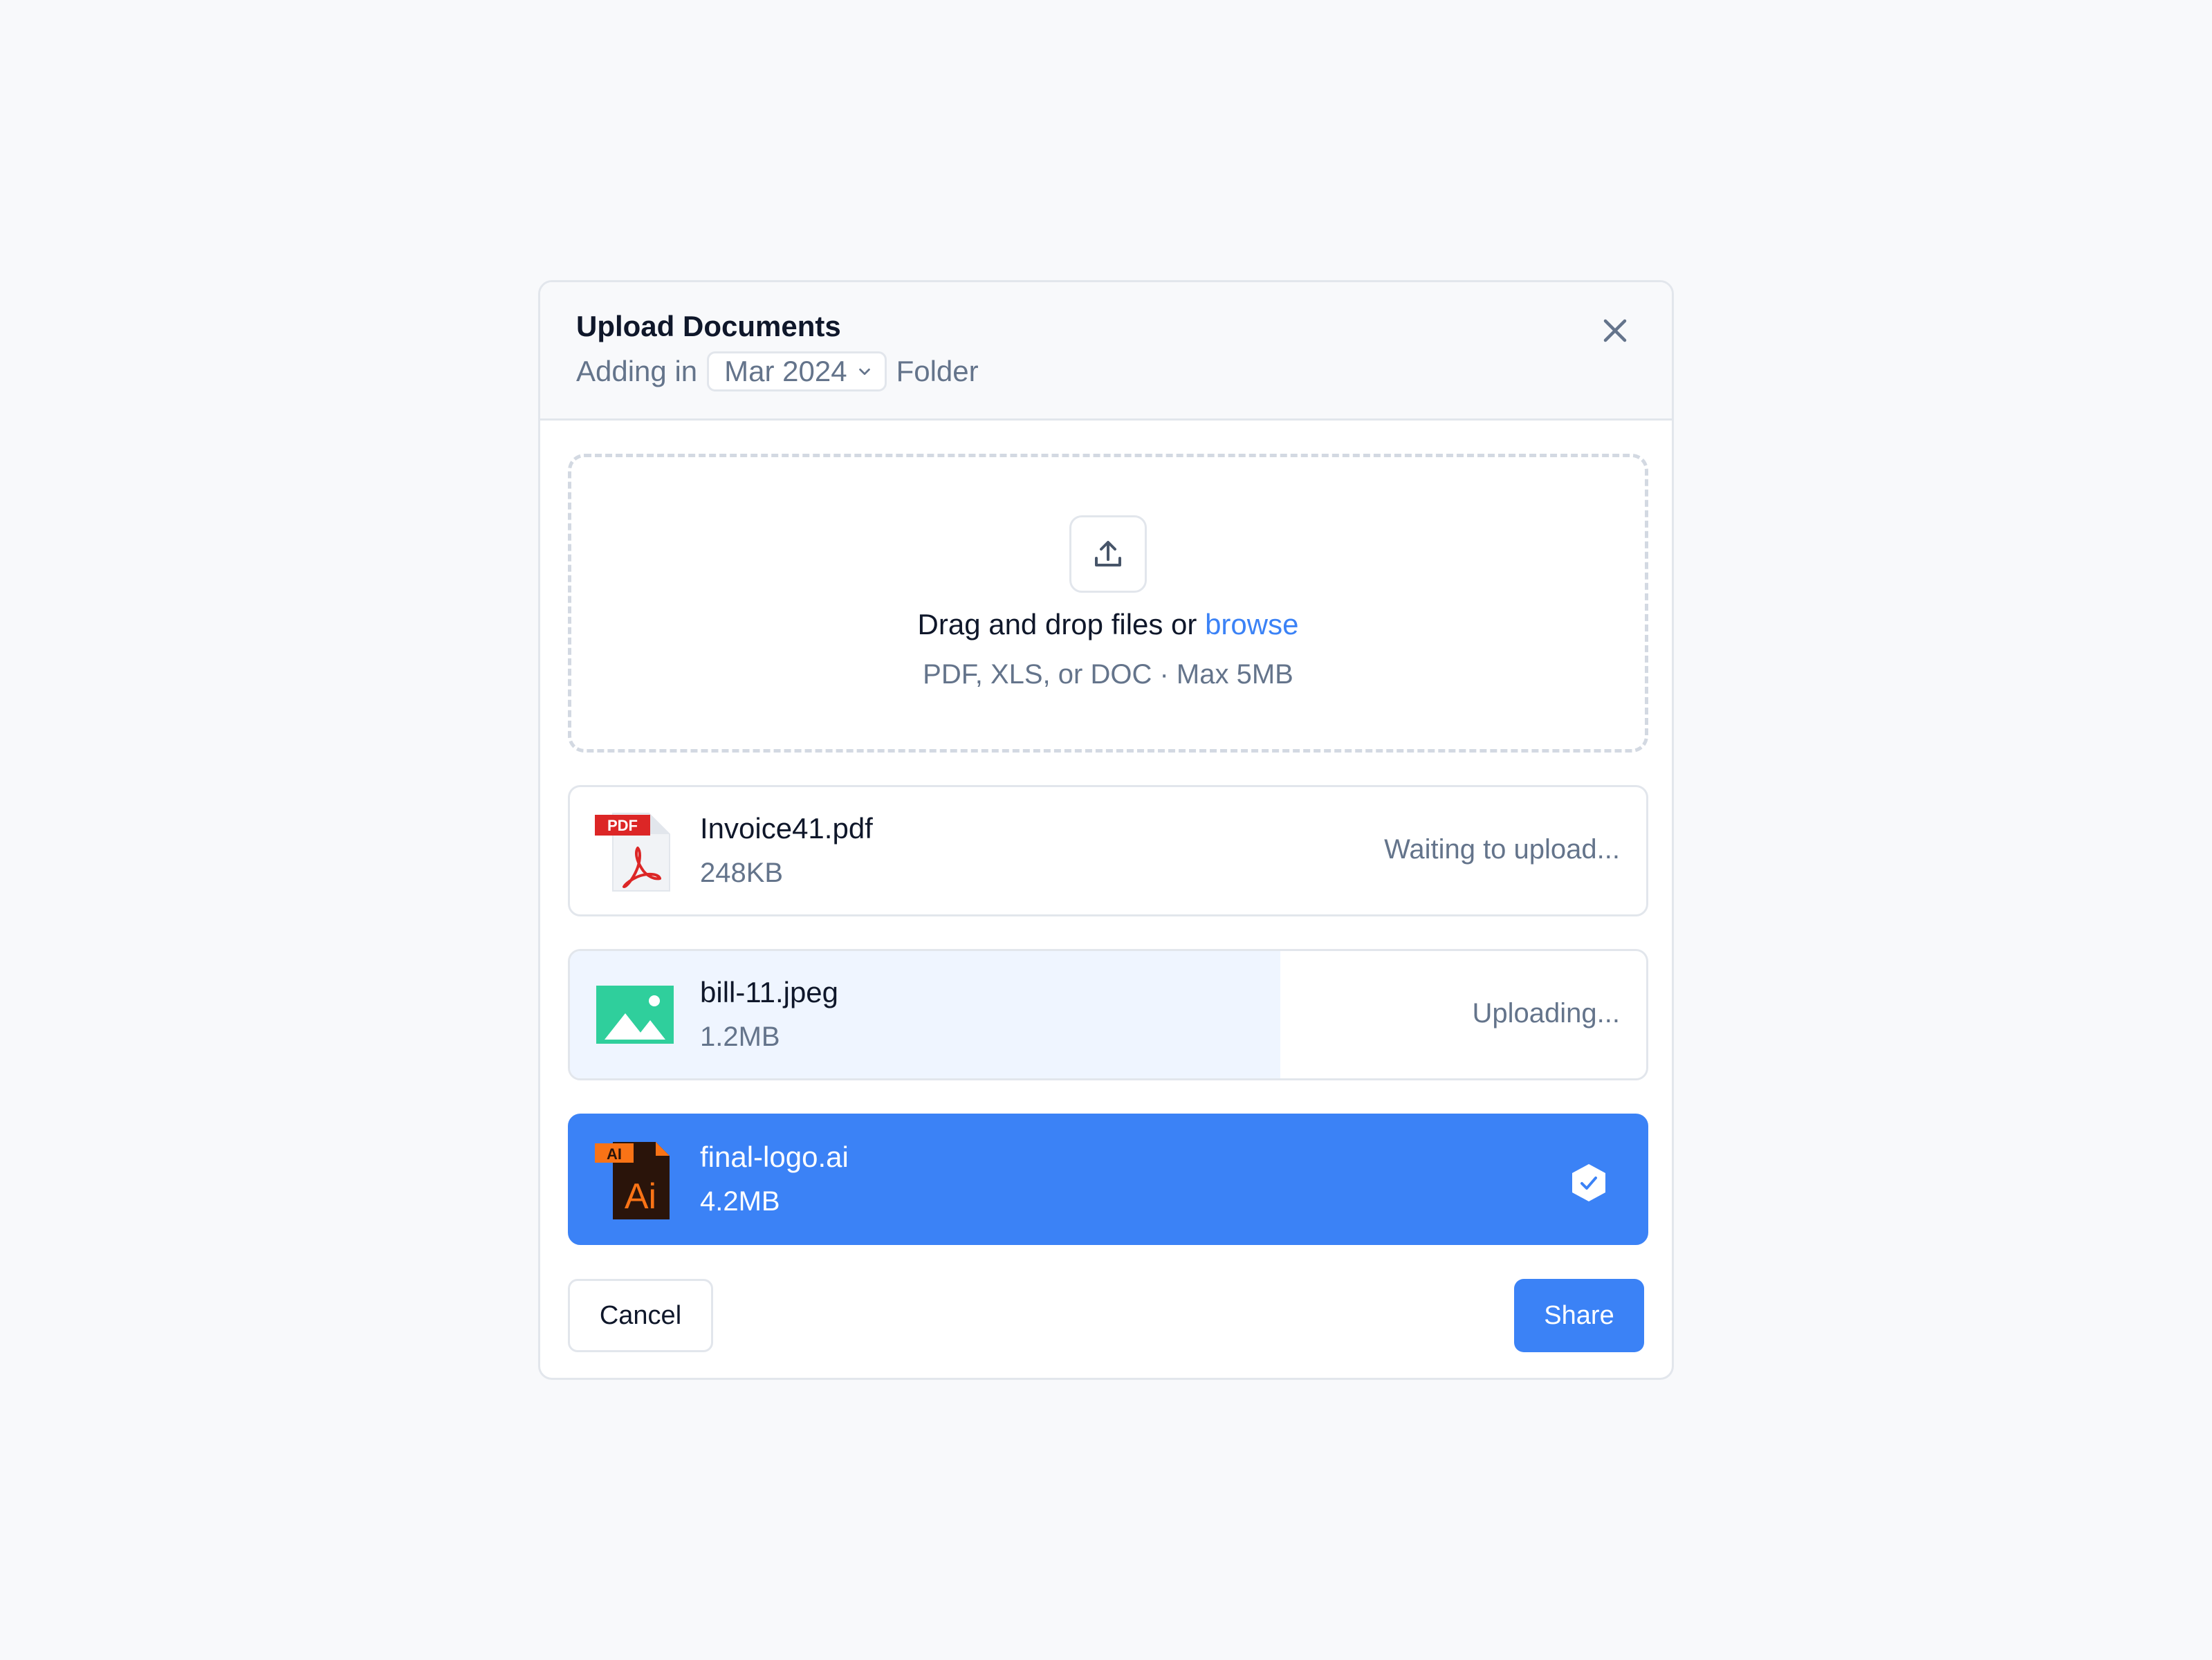 The height and width of the screenshot is (1660, 2212). What do you see at coordinates (775, 1157) in the screenshot?
I see `file-name: final-logo.ai` at bounding box center [775, 1157].